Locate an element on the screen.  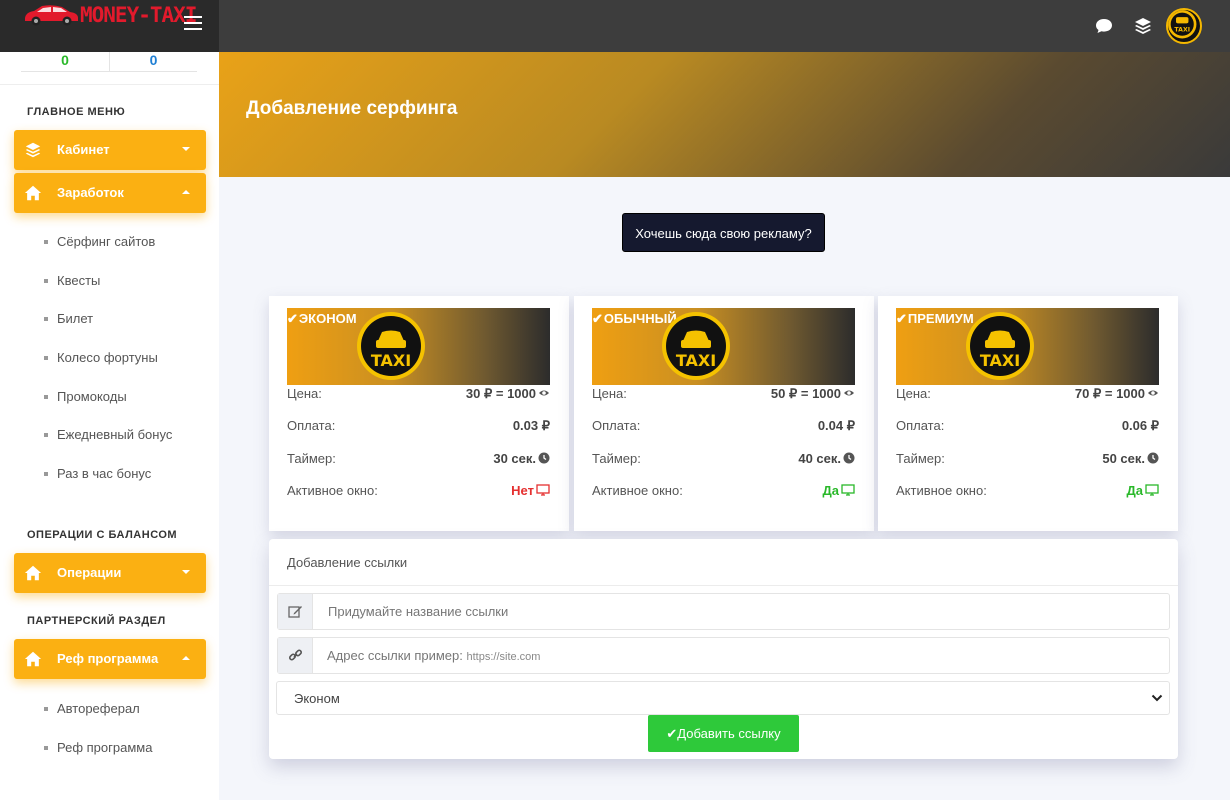
sidebar-item-label: Операции is located at coordinates (89, 572).